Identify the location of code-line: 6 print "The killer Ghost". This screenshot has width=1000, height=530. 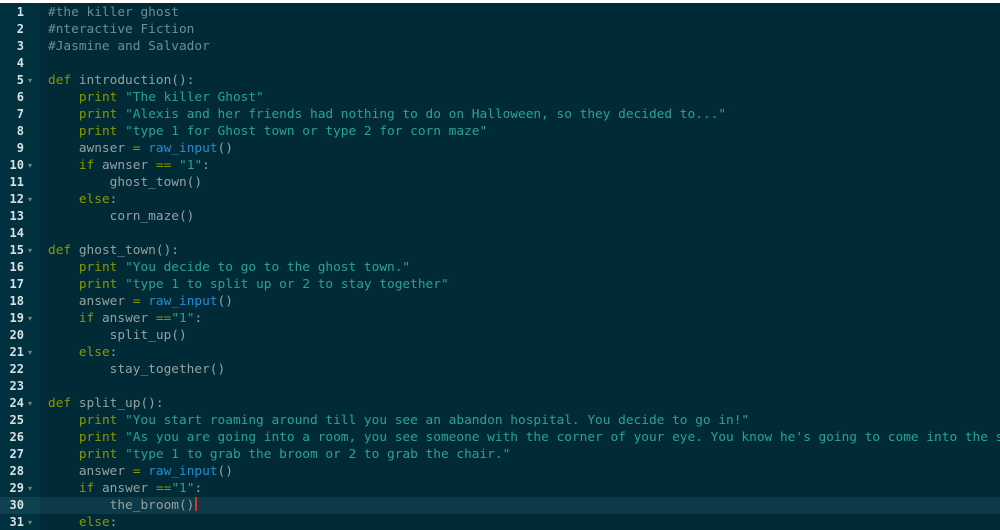
(500, 97).